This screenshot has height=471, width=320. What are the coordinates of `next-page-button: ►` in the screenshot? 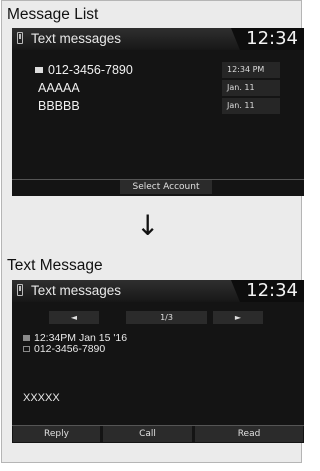 It's located at (238, 317).